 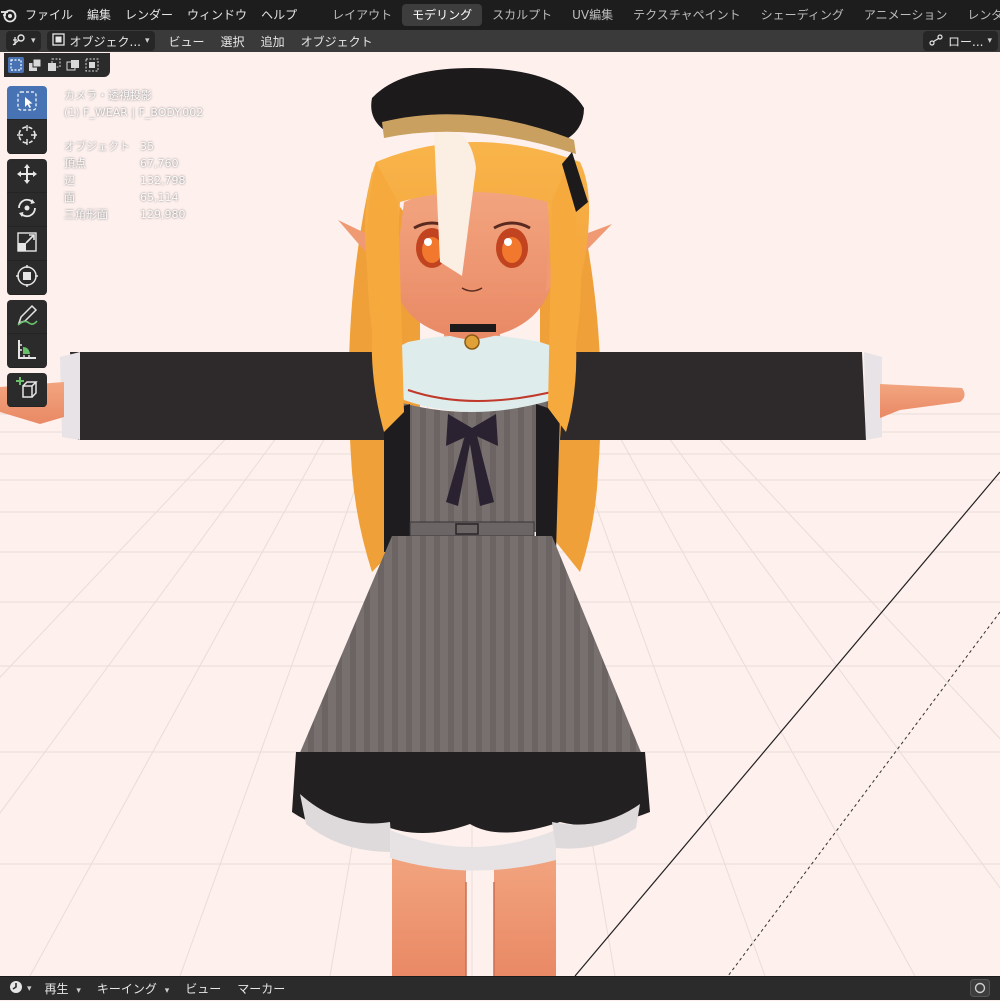 I want to click on stat-label: 面, so click(x=69, y=197).